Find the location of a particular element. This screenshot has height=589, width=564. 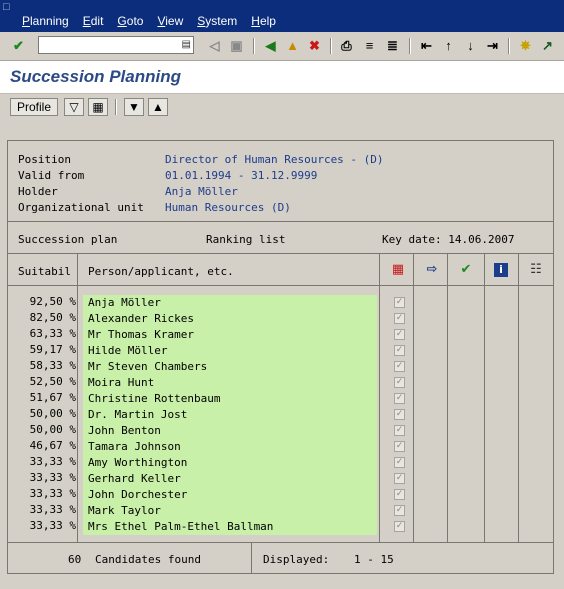

displayed-label: Displayed: is located at coordinates (296, 559).